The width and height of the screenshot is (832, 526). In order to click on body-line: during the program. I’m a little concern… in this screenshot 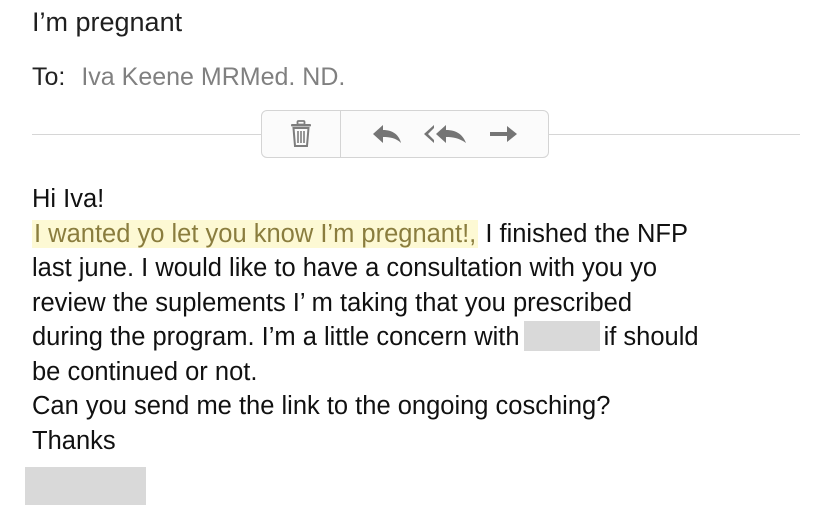, I will do `click(427, 337)`.